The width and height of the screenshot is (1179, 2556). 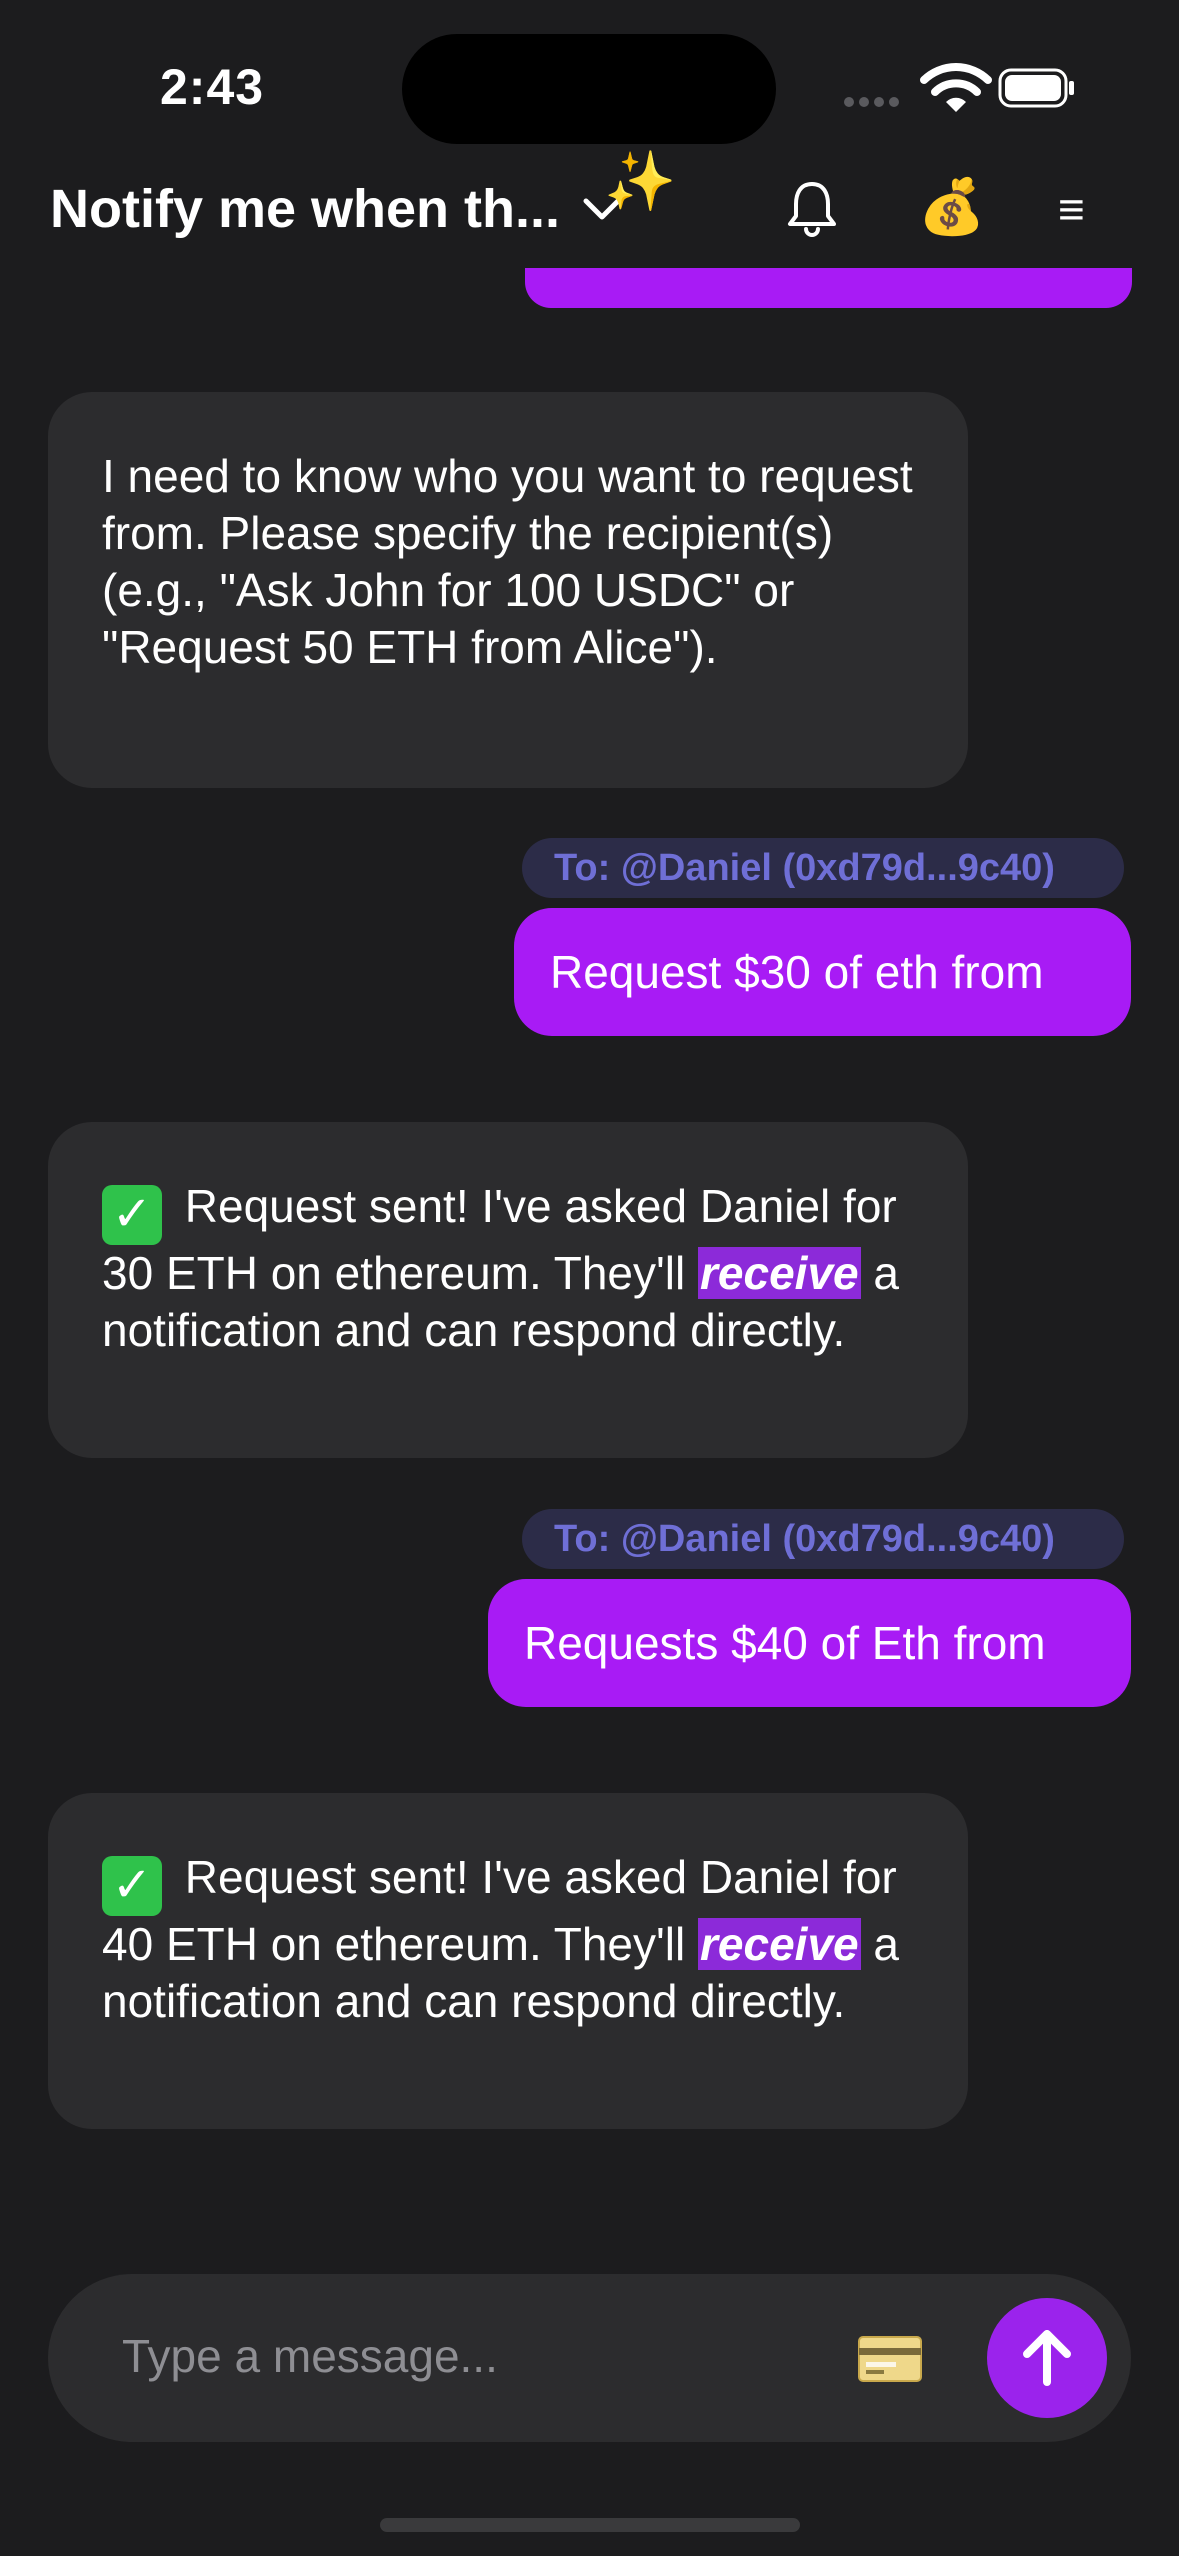 I want to click on bell-icon, so click(x=812, y=209).